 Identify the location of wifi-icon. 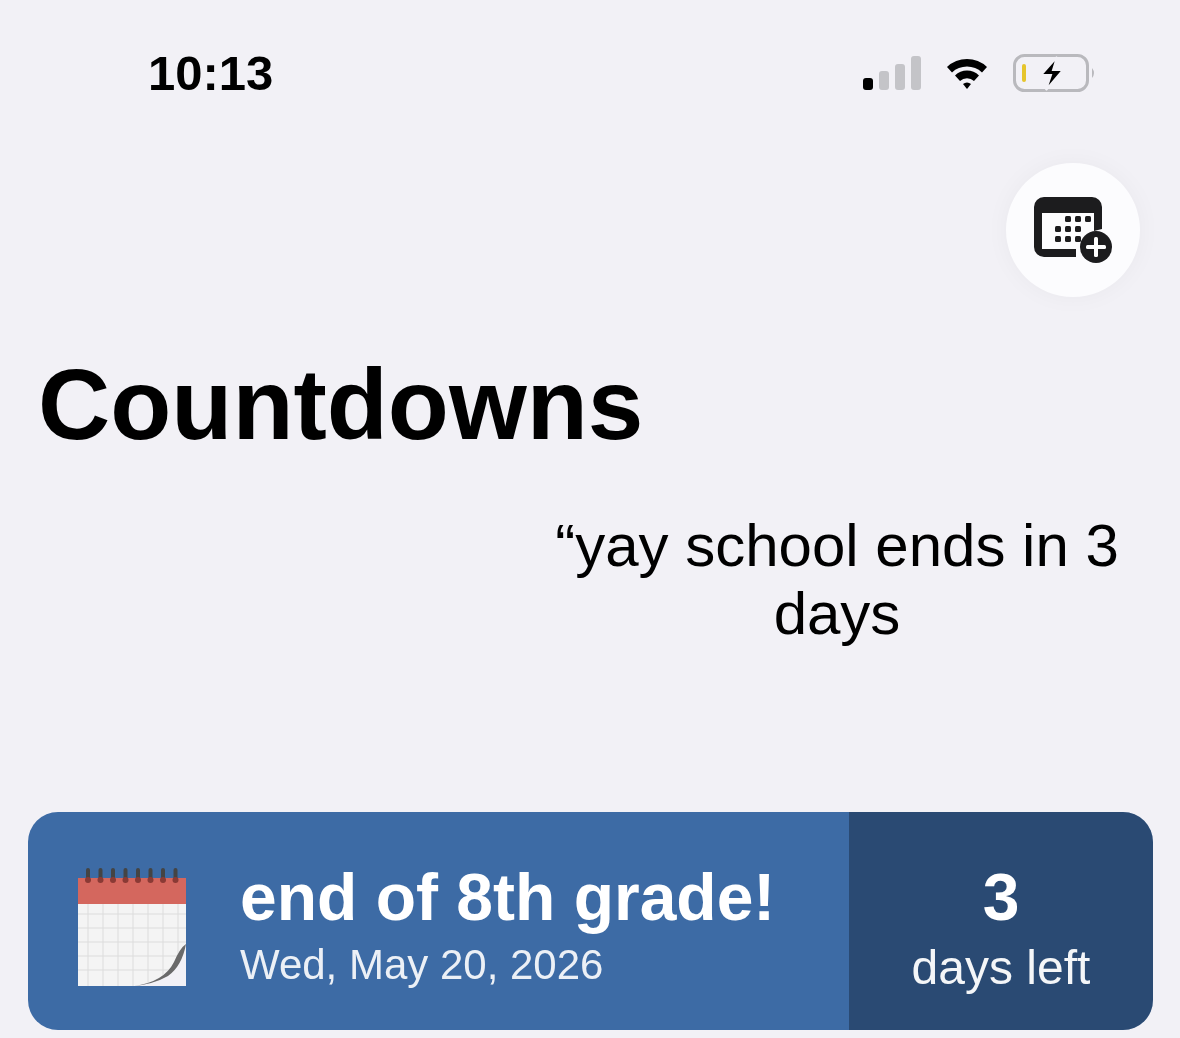
(967, 73).